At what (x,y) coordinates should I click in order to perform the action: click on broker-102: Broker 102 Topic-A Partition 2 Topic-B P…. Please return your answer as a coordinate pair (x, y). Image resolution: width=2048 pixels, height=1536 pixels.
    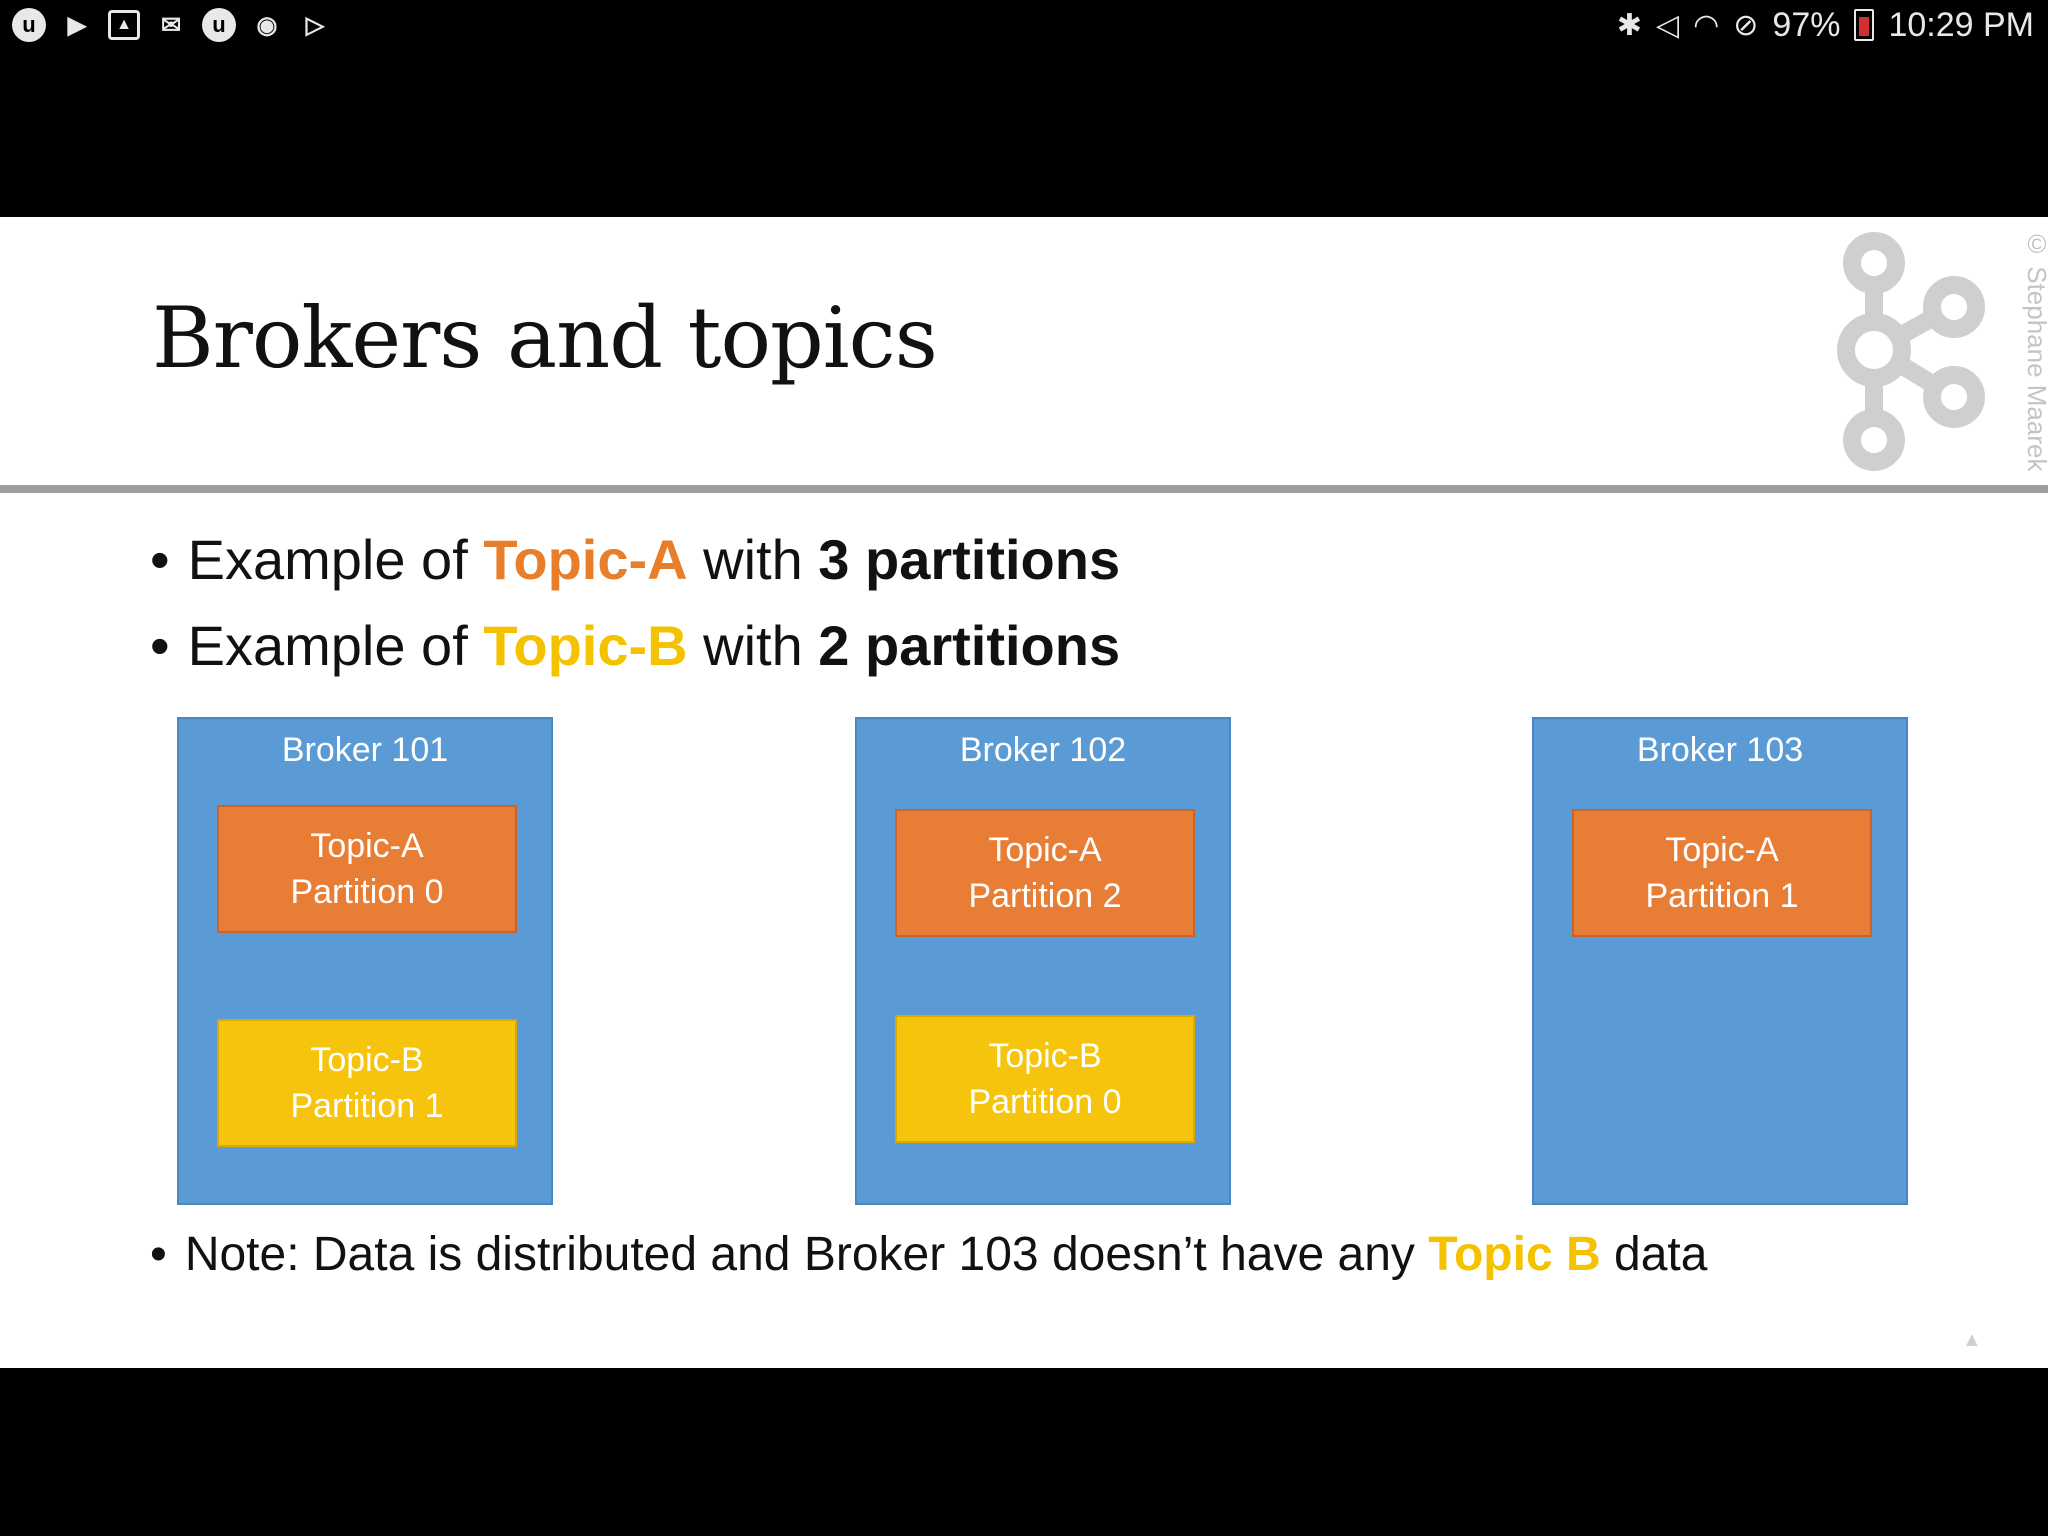
    Looking at the image, I should click on (1043, 961).